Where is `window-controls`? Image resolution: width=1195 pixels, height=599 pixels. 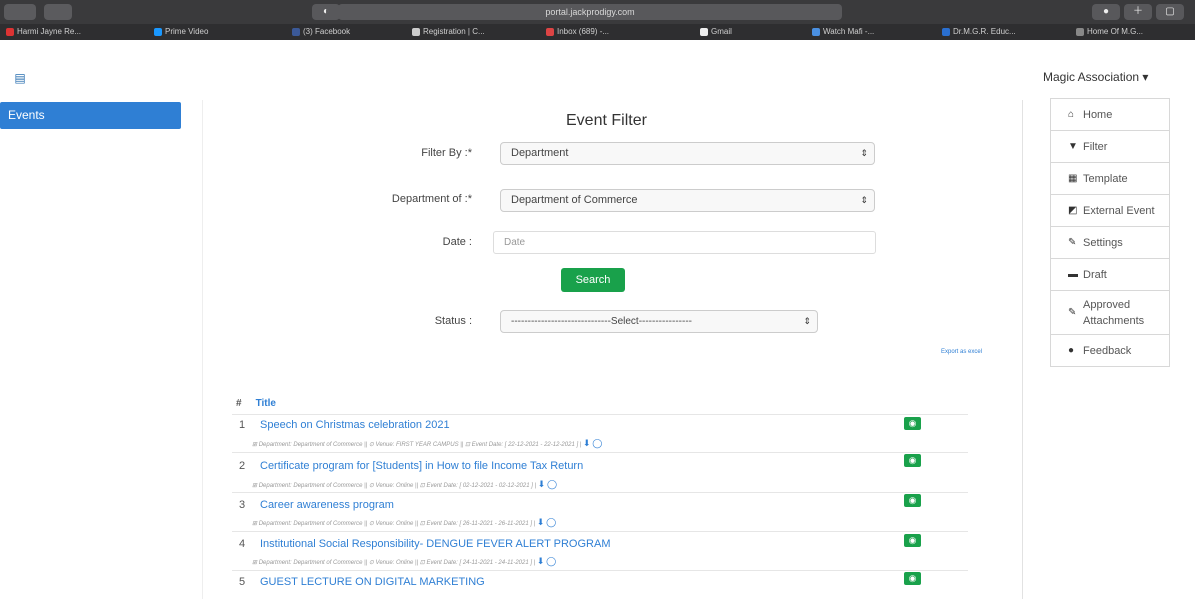 window-controls is located at coordinates (20, 12).